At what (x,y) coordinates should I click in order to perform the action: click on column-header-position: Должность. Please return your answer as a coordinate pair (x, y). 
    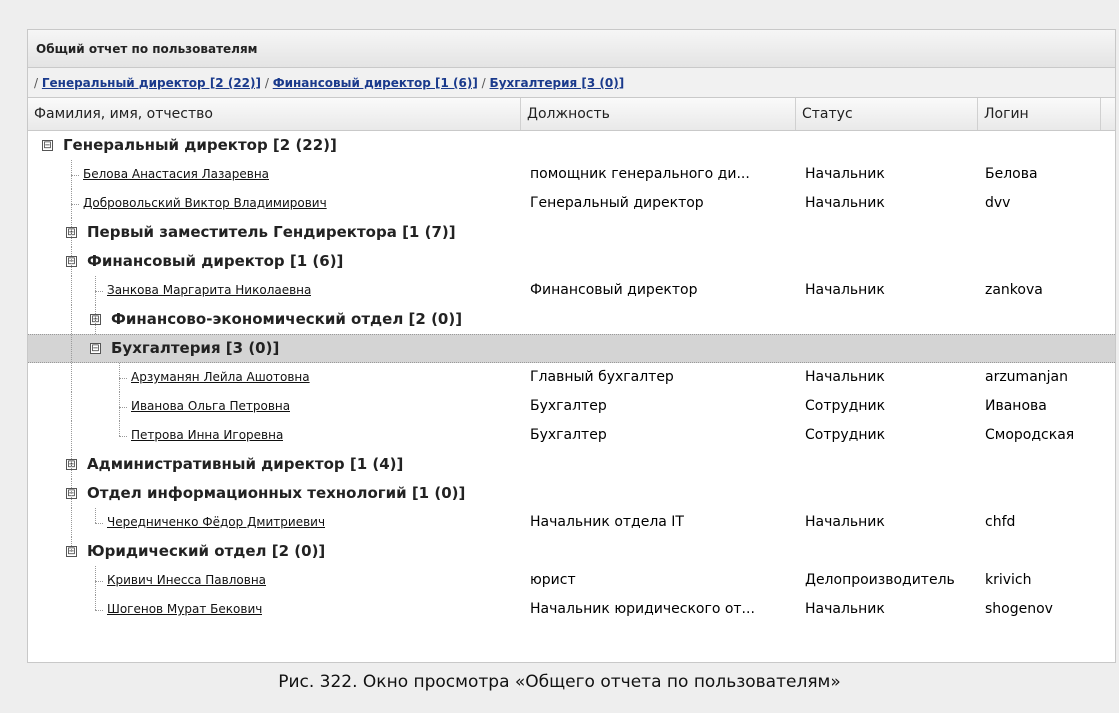
    Looking at the image, I should click on (658, 114).